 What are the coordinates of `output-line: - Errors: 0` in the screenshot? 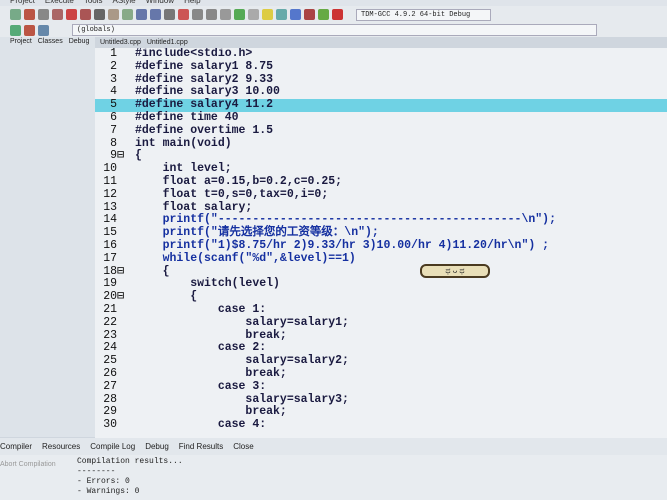 It's located at (103, 481).